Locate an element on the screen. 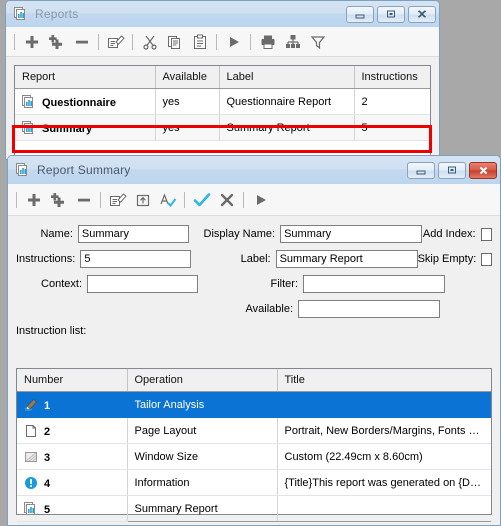  available-label: Available: is located at coordinates (269, 309).